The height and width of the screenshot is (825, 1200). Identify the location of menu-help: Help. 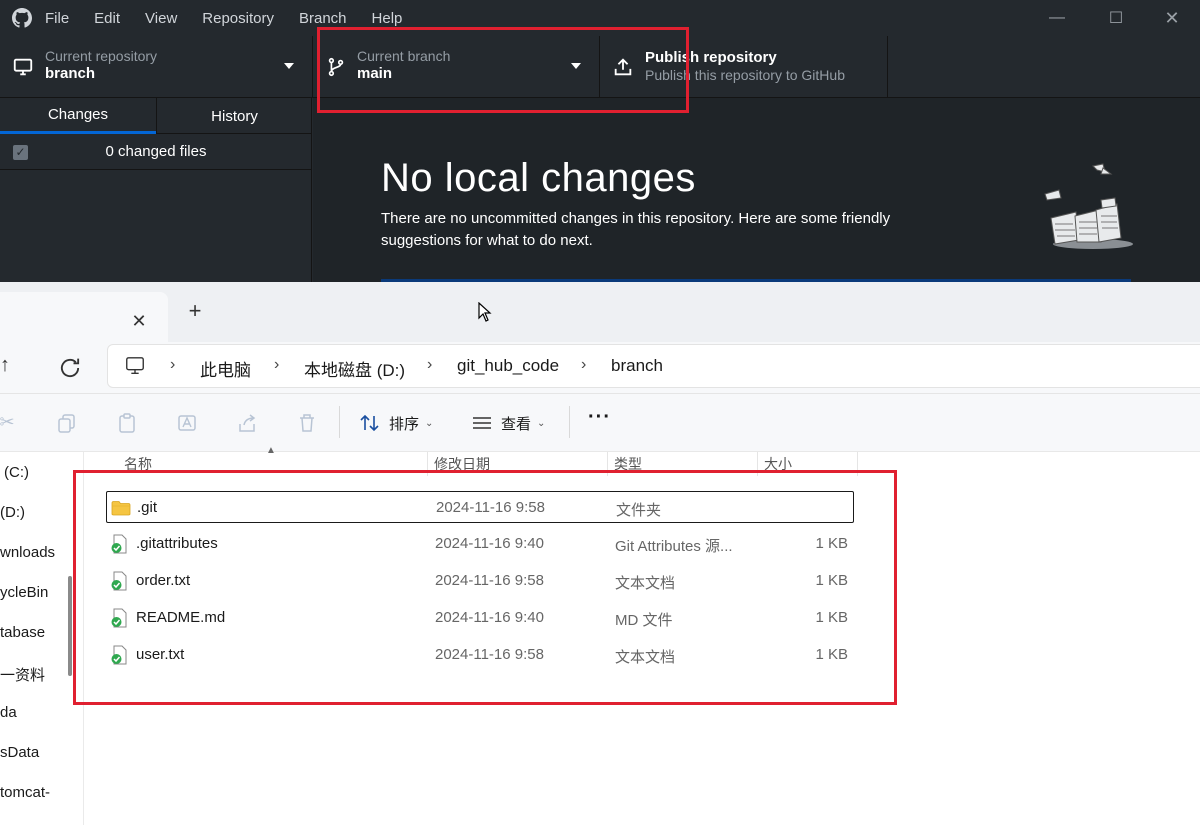
(387, 18).